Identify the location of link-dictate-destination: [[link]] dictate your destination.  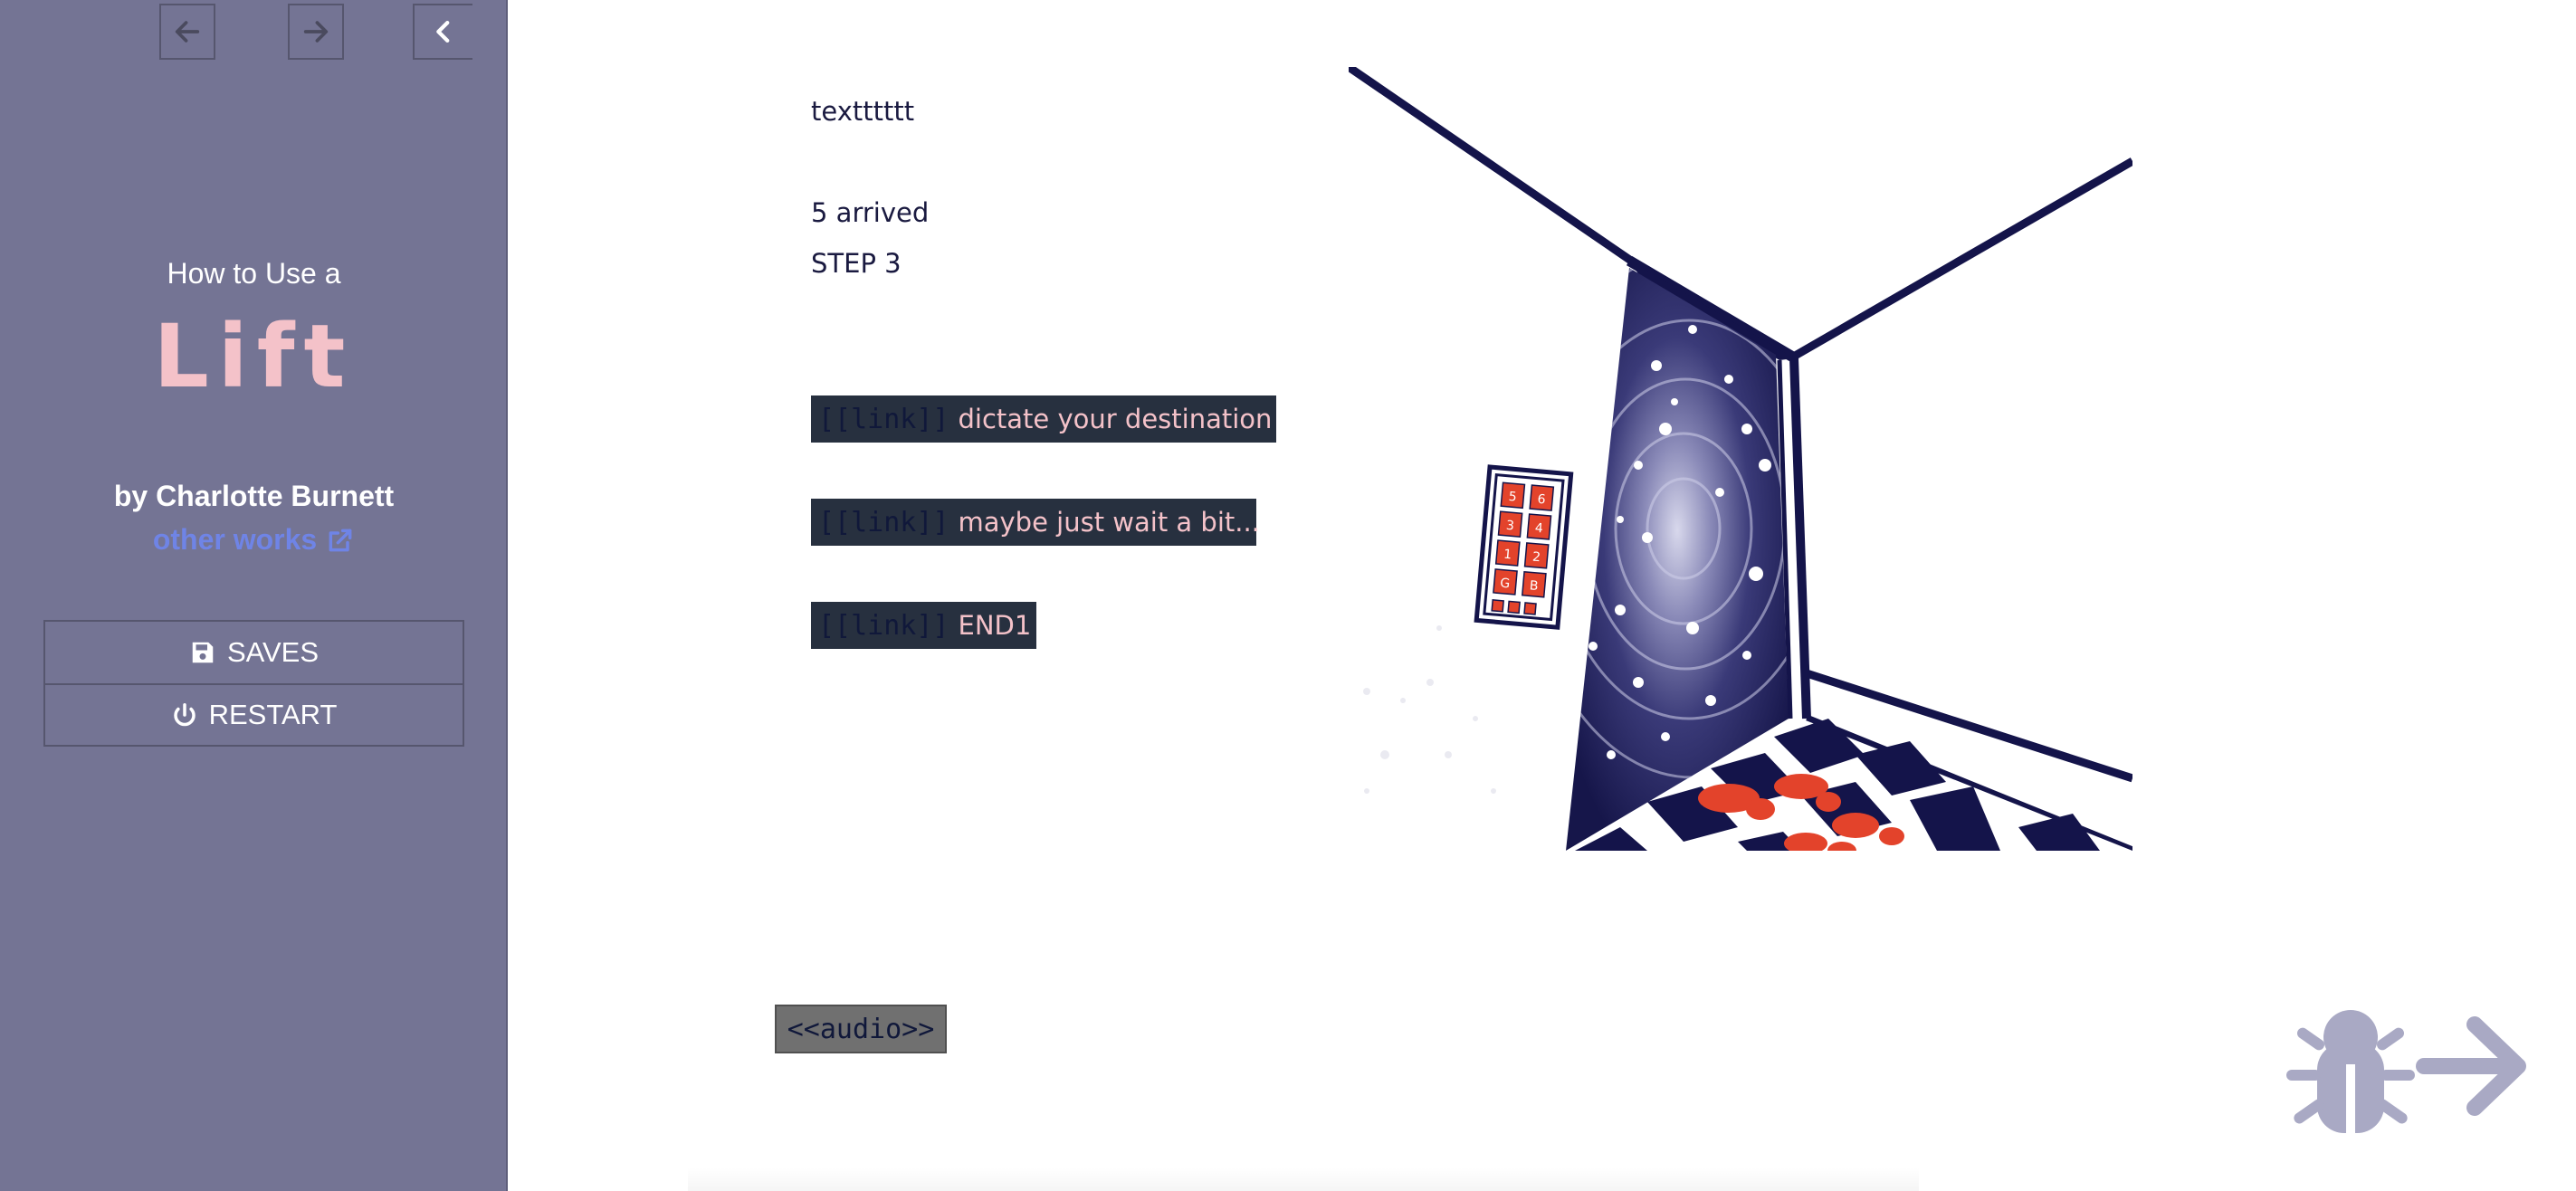
(1043, 419).